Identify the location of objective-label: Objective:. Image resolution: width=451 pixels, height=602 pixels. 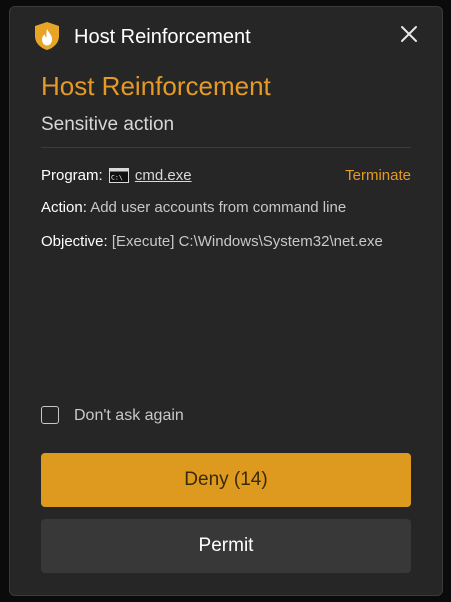
(74, 241).